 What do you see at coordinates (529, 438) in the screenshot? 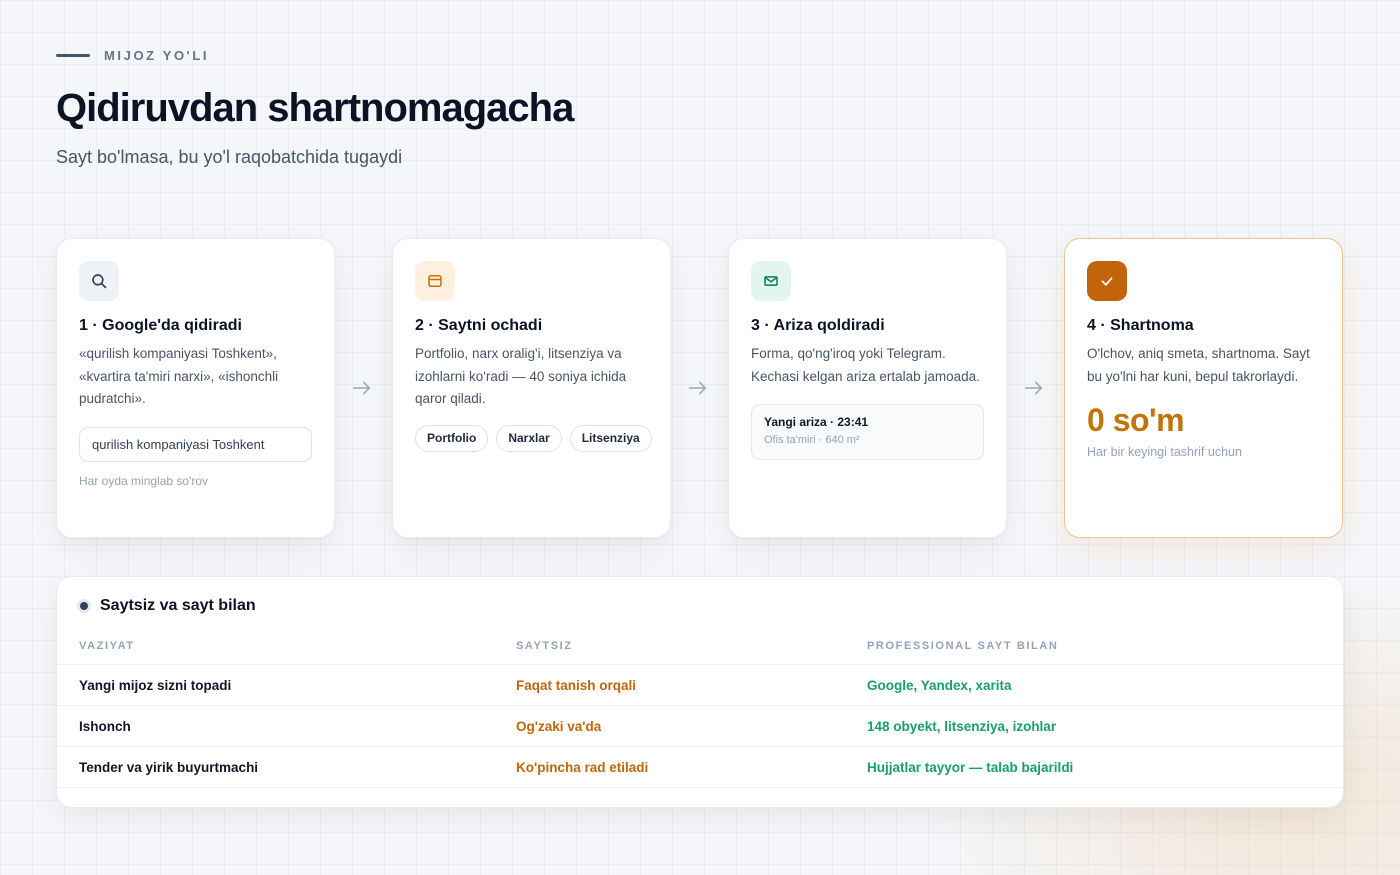
I see `chip-prices: Narxlar` at bounding box center [529, 438].